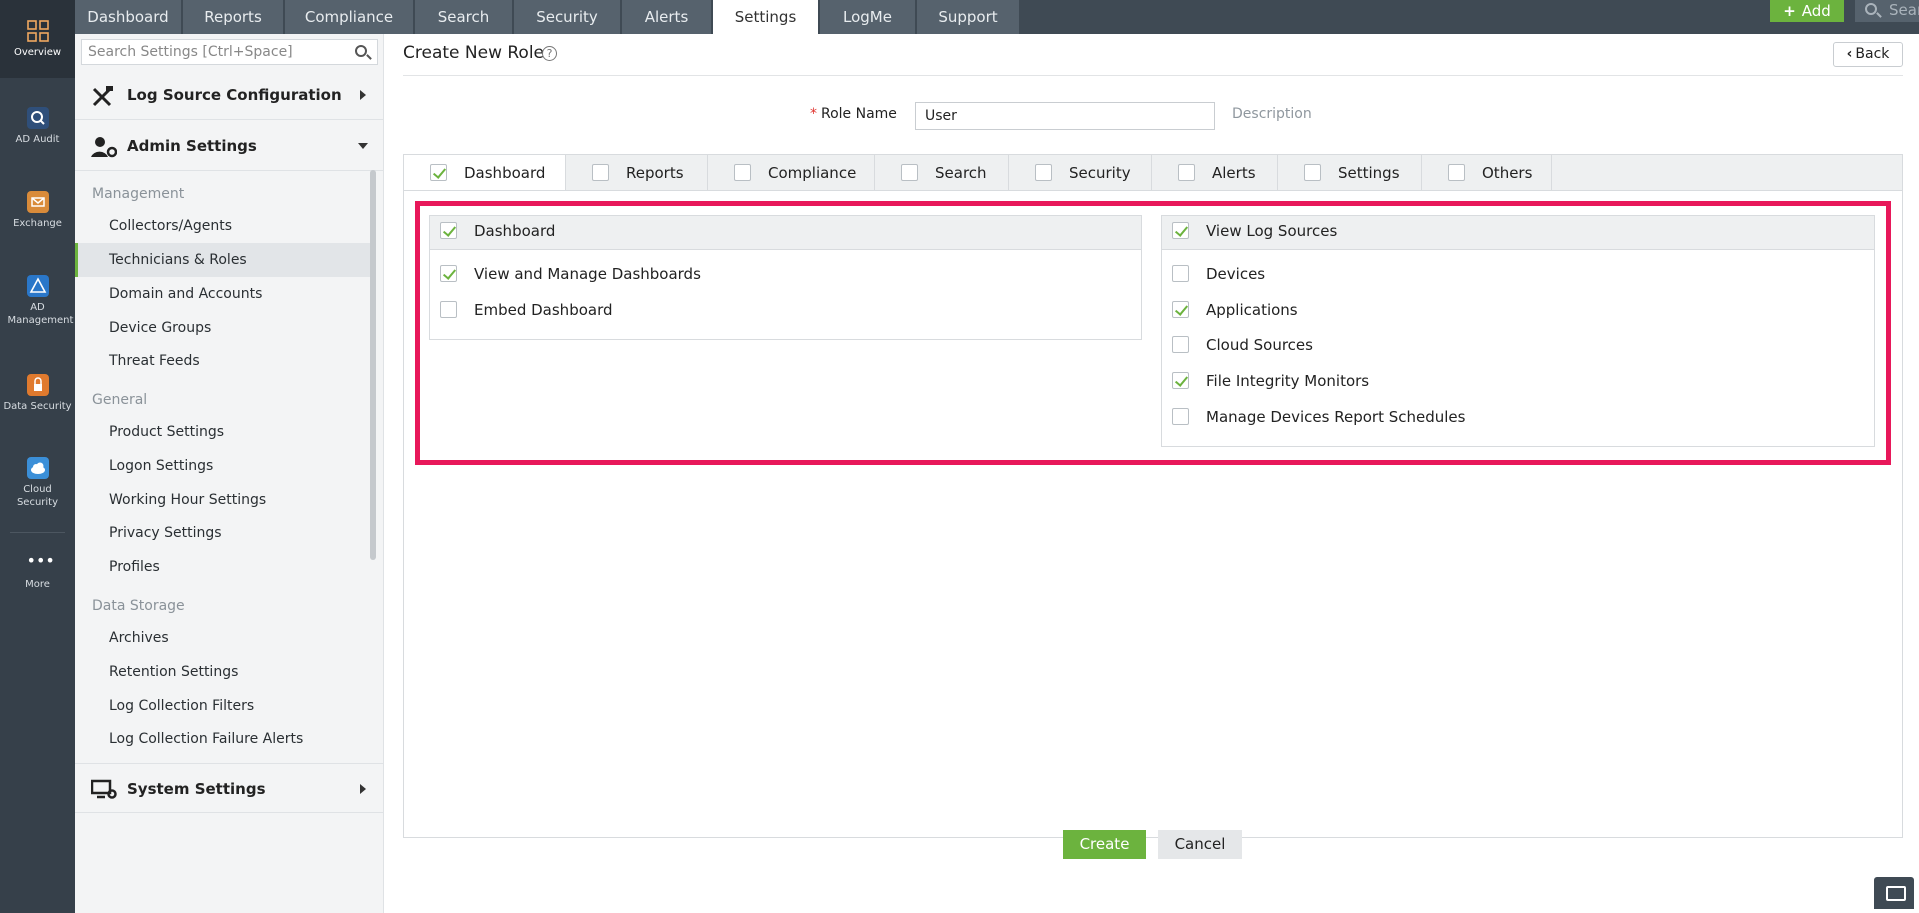  What do you see at coordinates (1272, 231) in the screenshot?
I see `panel-header-label: View Log Sources` at bounding box center [1272, 231].